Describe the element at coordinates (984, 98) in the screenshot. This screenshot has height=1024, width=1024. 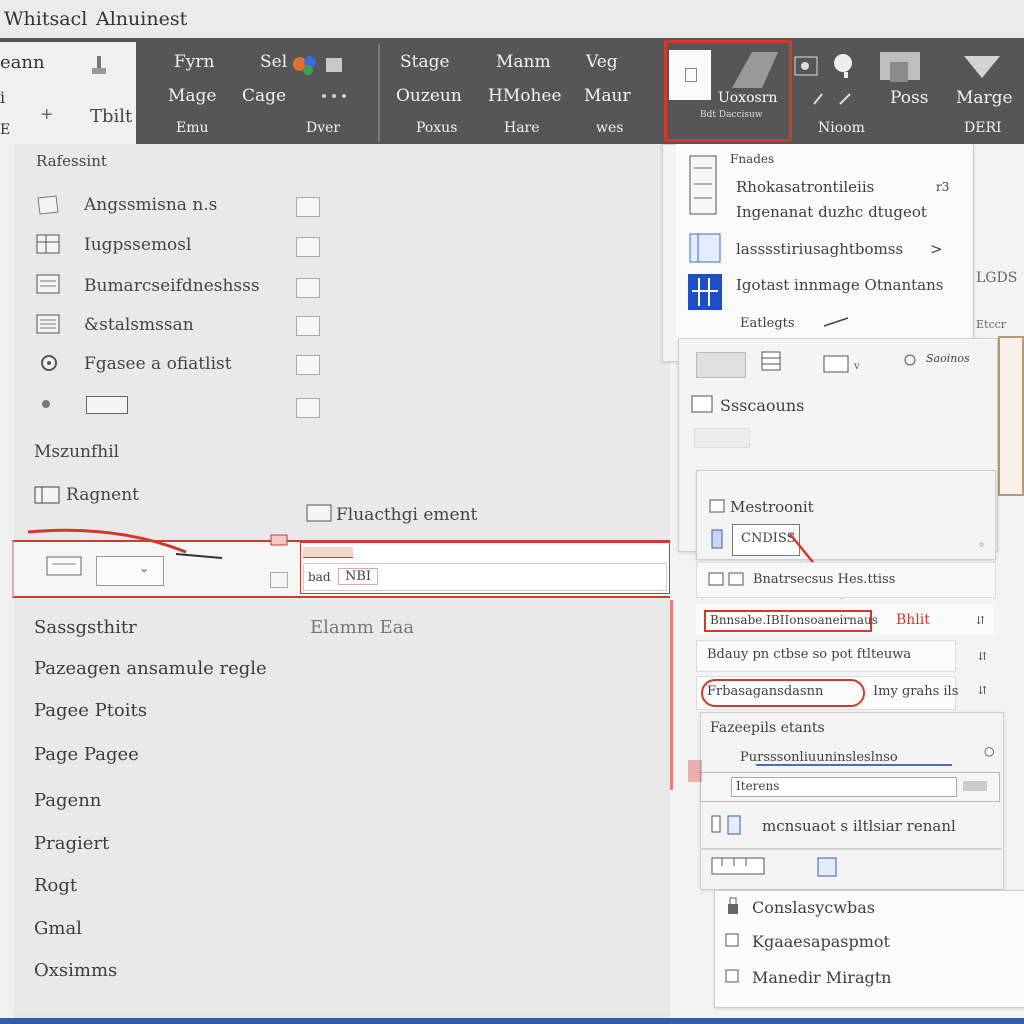
I see `ribbon-item-marge: Marge` at that location.